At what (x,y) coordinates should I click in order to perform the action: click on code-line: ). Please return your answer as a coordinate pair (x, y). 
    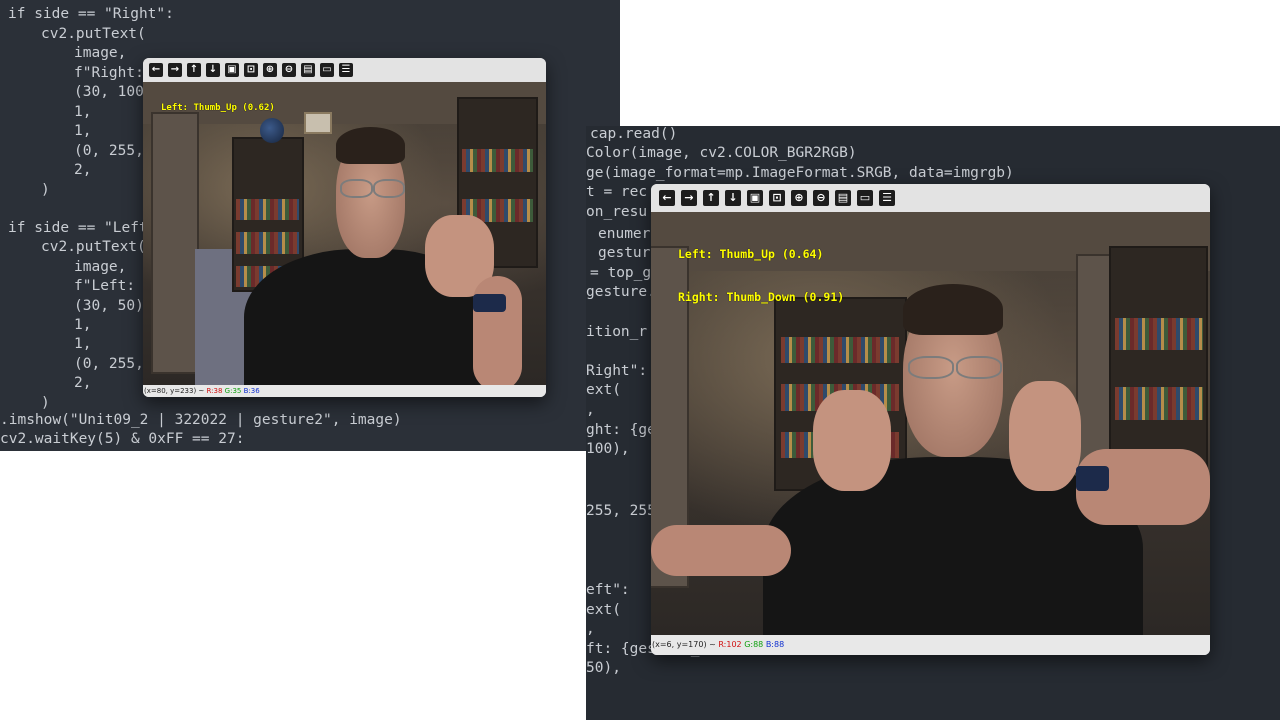
    Looking at the image, I should click on (45, 190).